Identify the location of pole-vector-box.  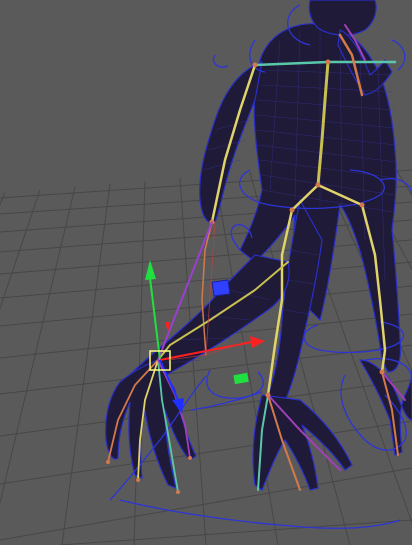
(221, 288).